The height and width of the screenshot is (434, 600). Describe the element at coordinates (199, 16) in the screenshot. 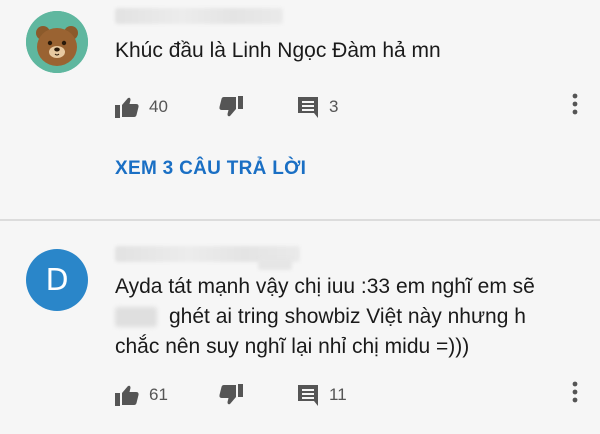

I see `author-name-blurred` at that location.